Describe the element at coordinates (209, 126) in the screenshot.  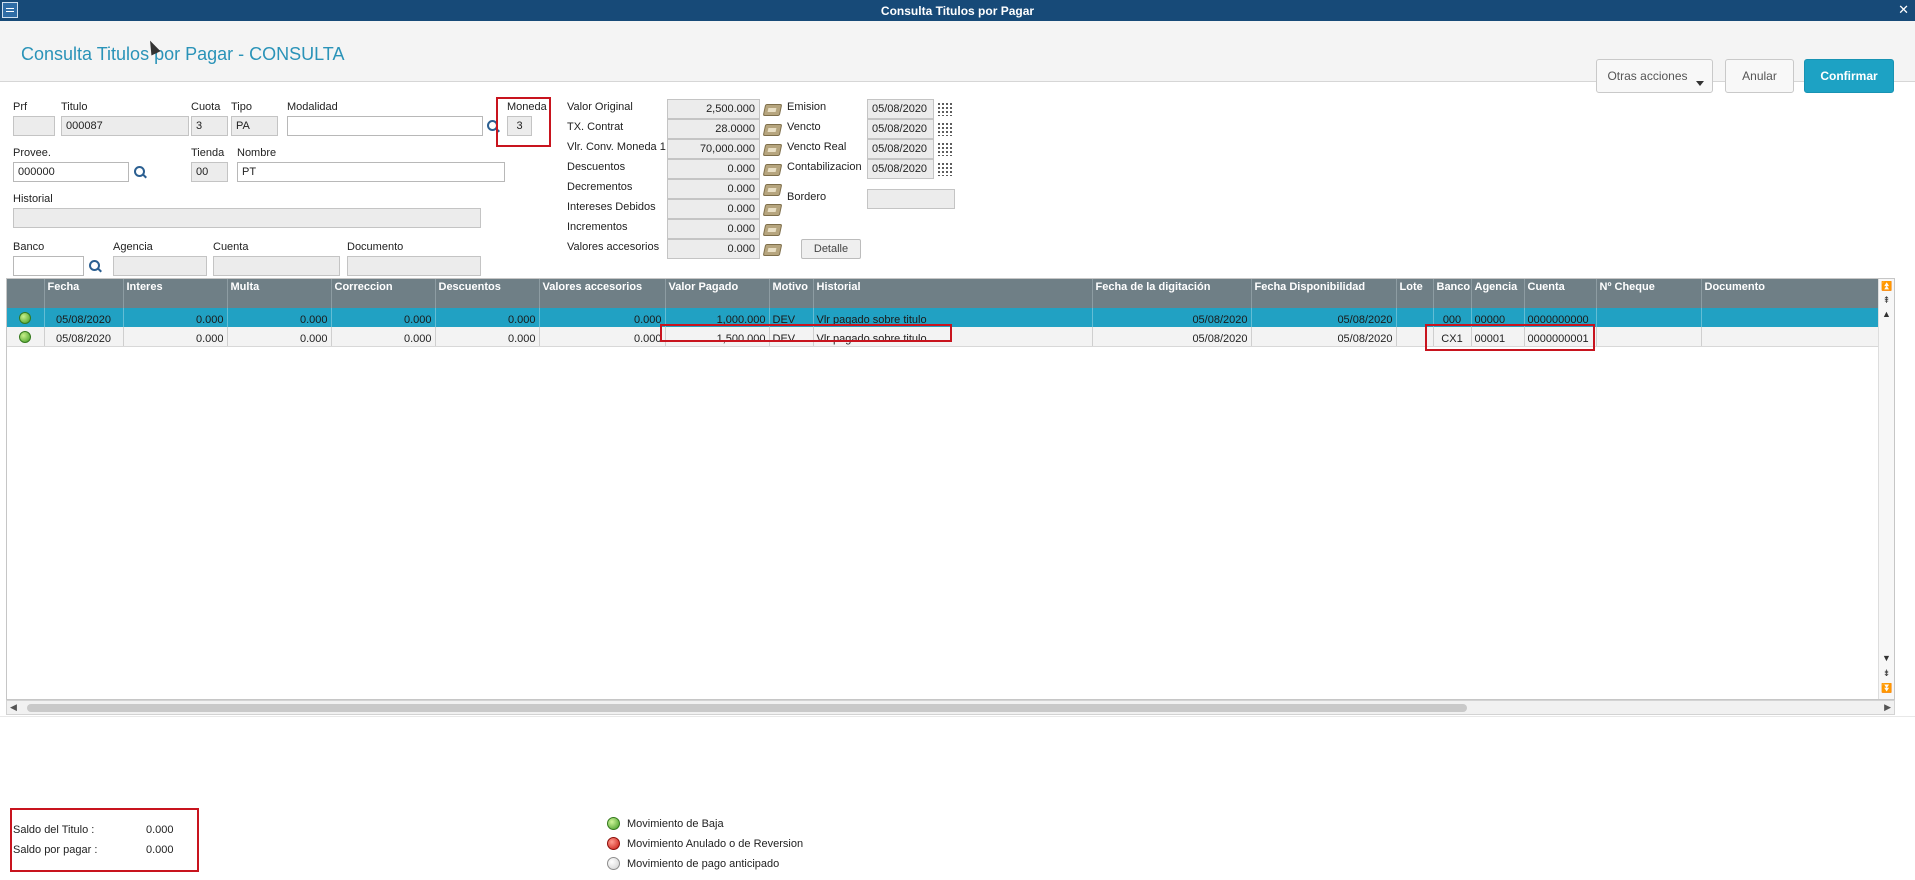
I see `cuota-field: 3` at that location.